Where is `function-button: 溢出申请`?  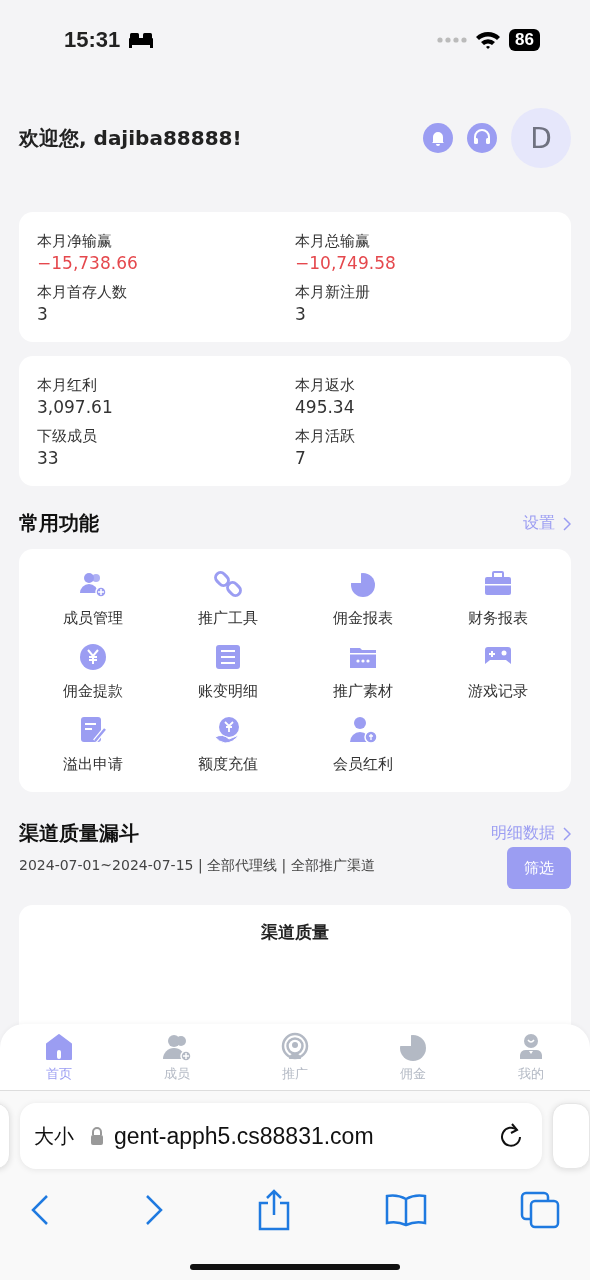
function-button: 溢出申请 is located at coordinates (92, 744).